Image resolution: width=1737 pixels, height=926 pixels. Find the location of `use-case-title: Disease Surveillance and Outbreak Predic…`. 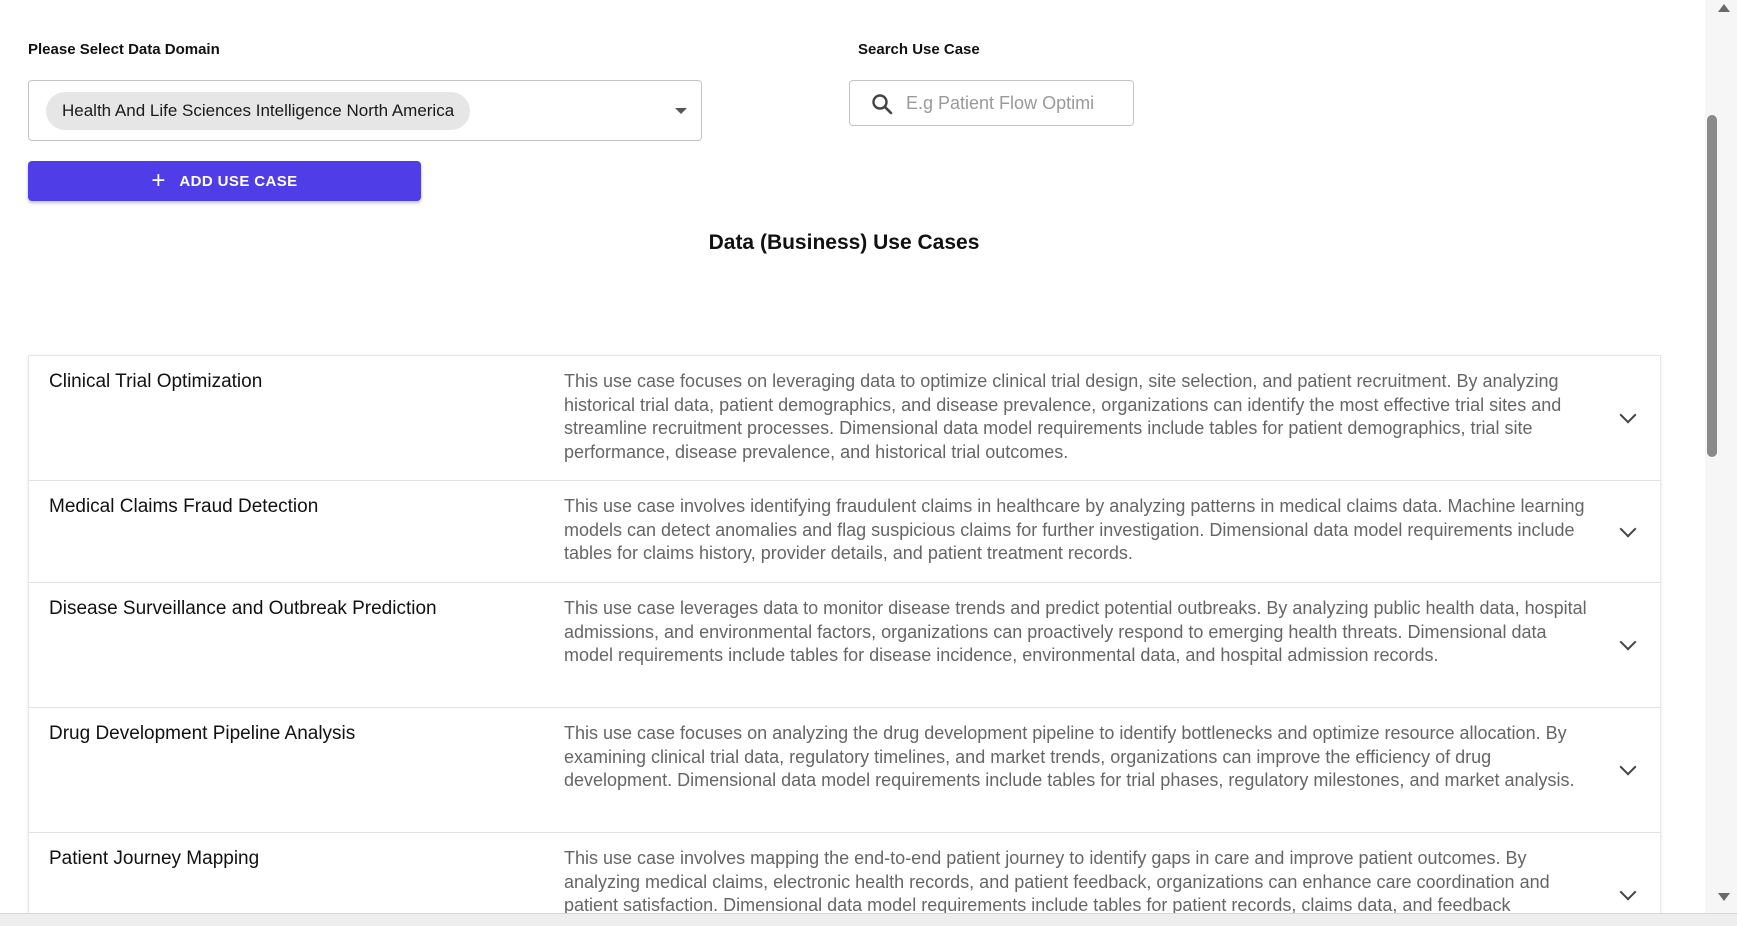

use-case-title: Disease Surveillance and Outbreak Predic… is located at coordinates (243, 608).